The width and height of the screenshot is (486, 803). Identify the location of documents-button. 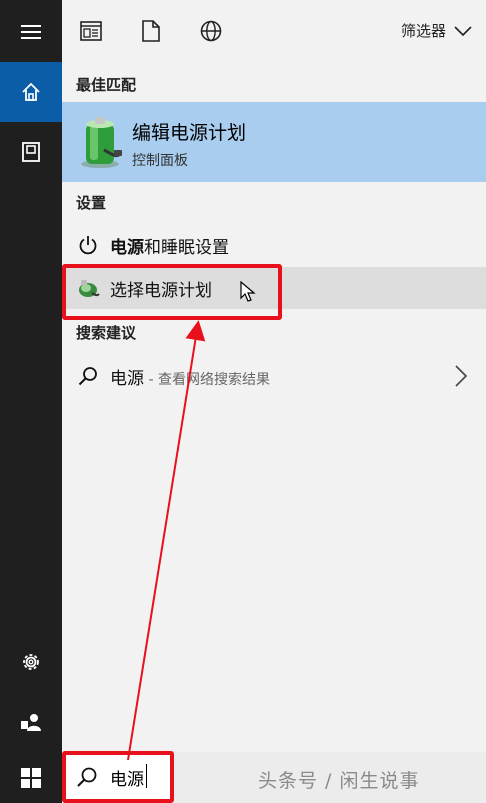
(31, 152).